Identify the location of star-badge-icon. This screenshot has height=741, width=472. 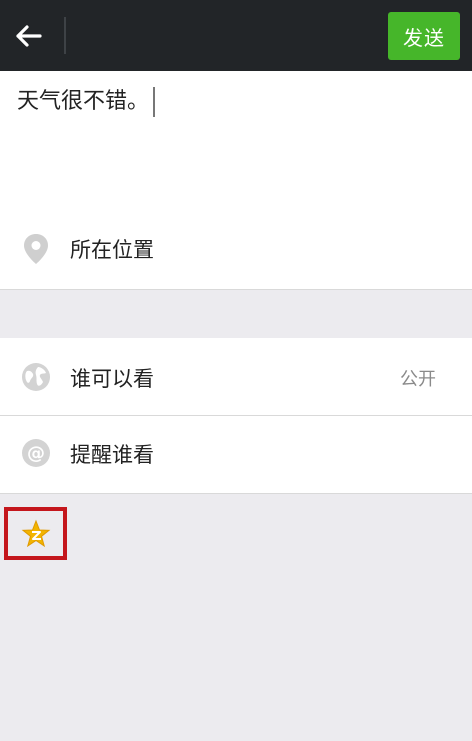
(35, 533).